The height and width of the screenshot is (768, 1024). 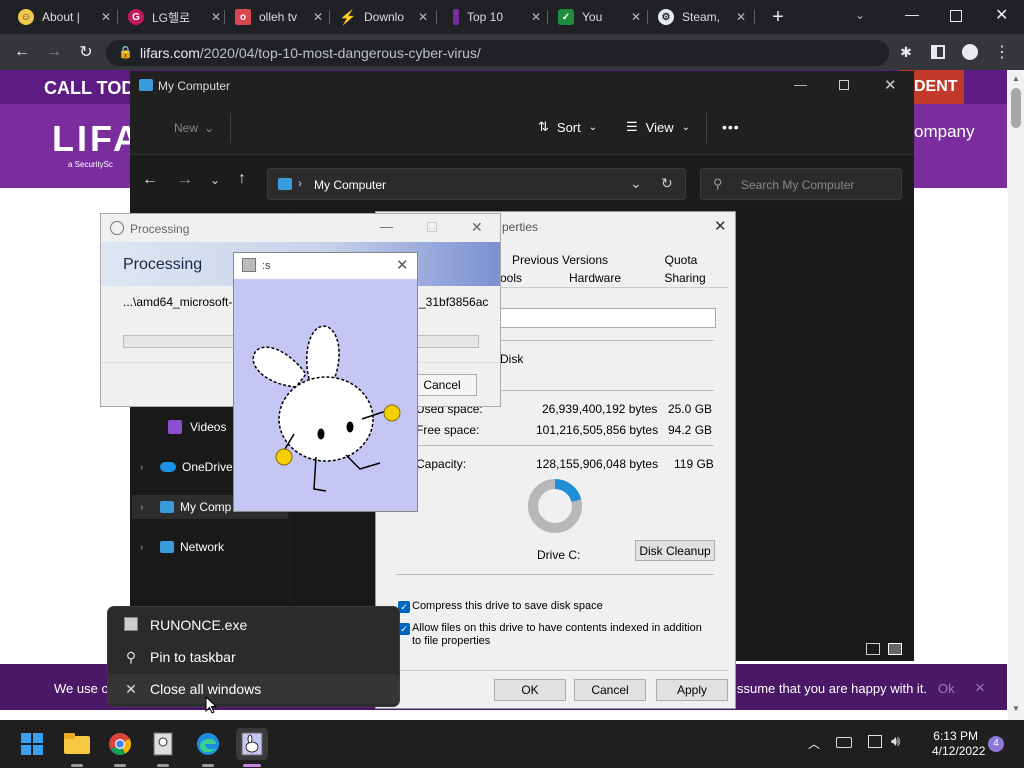 I want to click on site-logo: LIFA, so click(x=97, y=139).